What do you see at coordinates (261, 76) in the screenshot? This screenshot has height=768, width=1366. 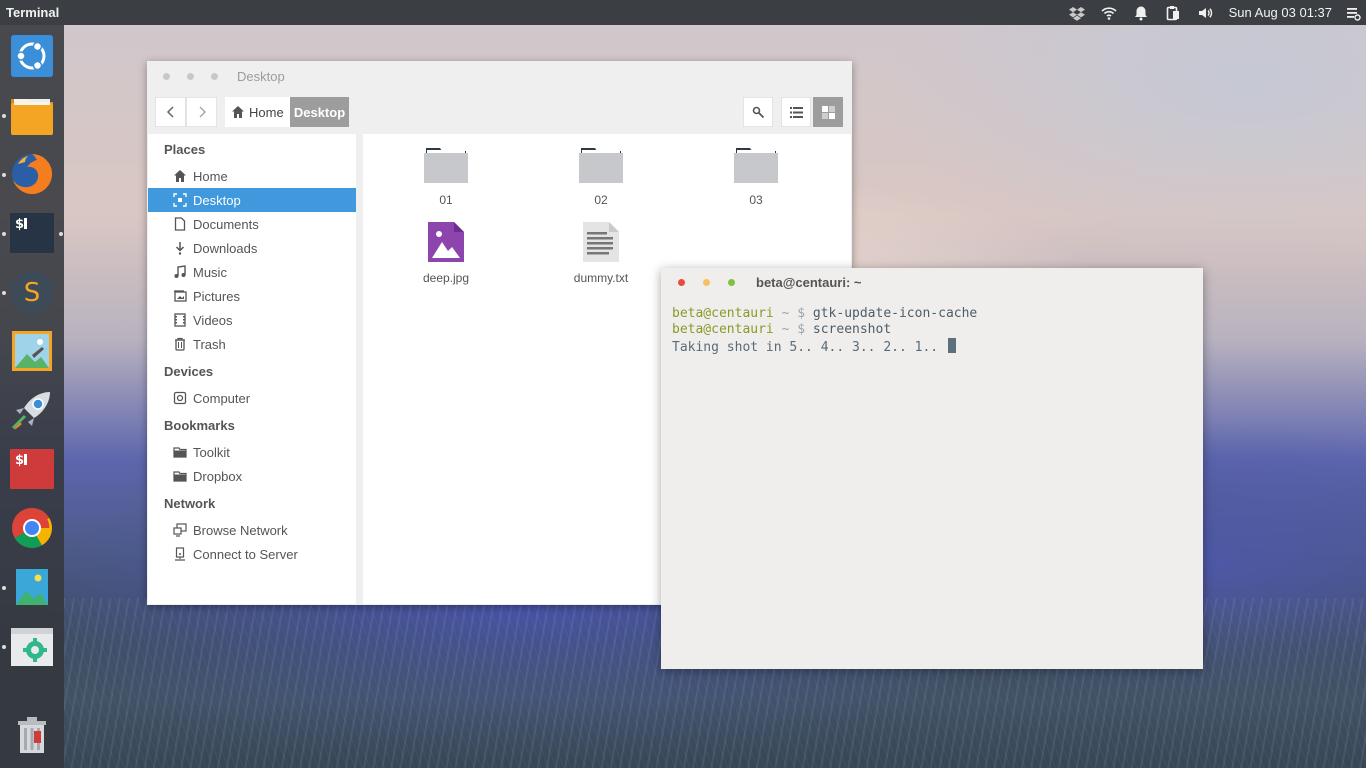 I see `window-title: Desktop` at bounding box center [261, 76].